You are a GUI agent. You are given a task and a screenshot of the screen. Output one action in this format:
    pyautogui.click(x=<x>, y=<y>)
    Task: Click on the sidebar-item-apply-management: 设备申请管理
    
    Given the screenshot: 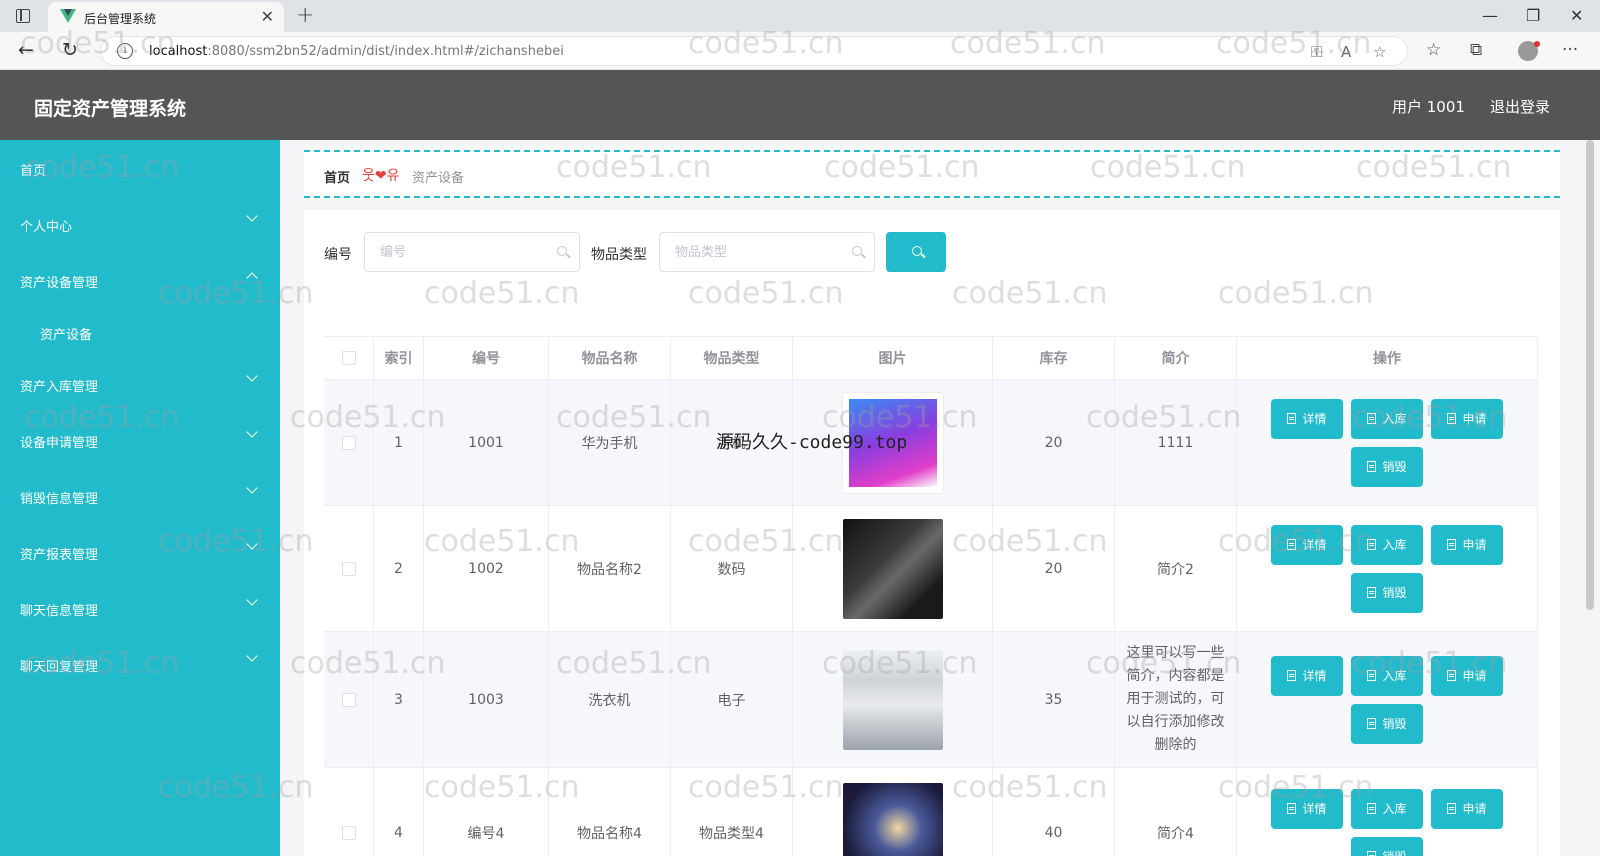 What is the action you would take?
    pyautogui.click(x=140, y=440)
    